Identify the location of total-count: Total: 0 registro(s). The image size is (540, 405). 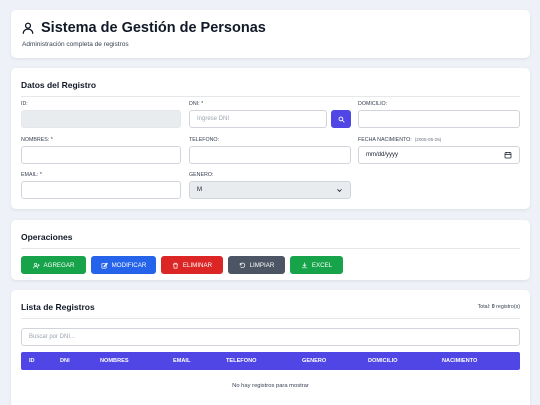
(499, 307).